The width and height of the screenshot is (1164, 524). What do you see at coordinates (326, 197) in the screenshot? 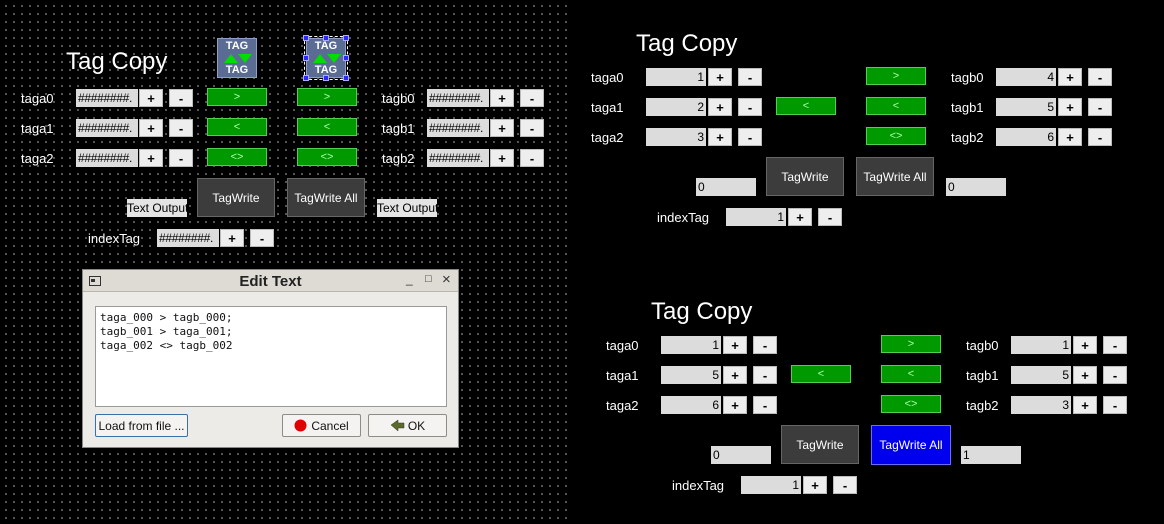
I see `tagwrite-all-button: TagWrite All` at bounding box center [326, 197].